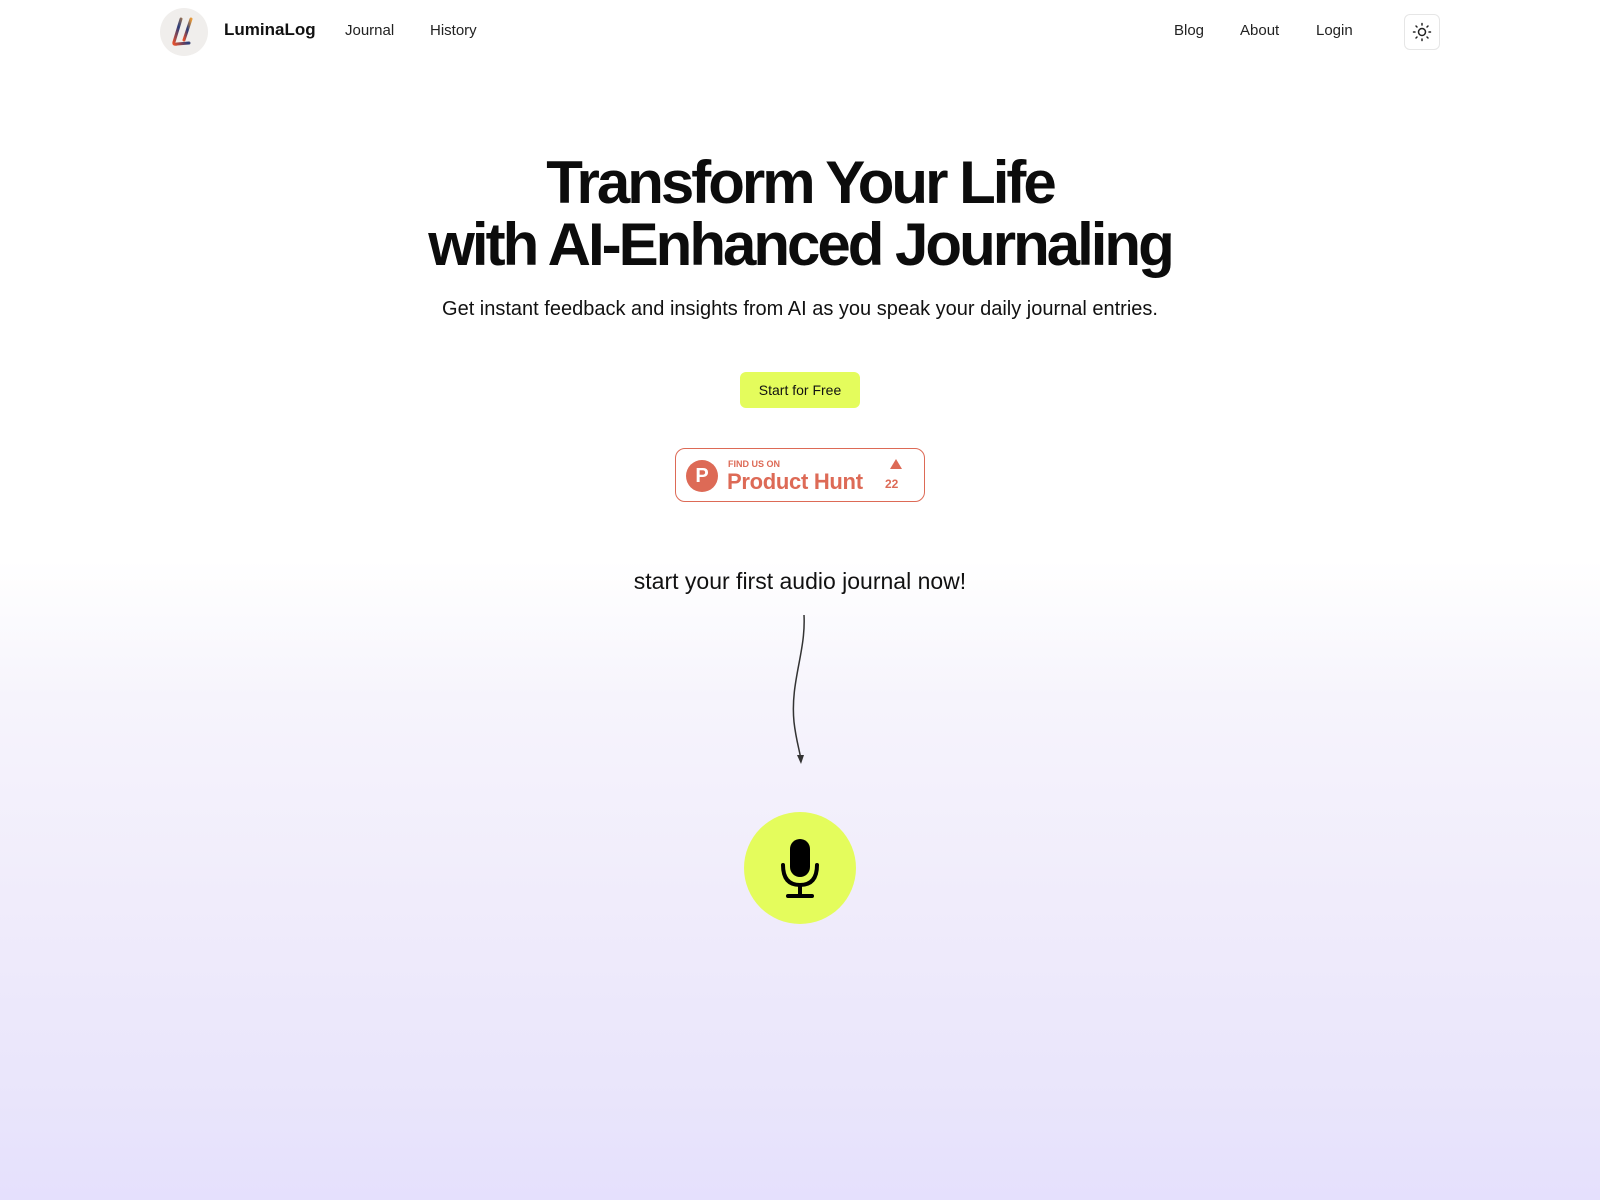 This screenshot has height=1200, width=1600. I want to click on product-hunt-badge: P FIND US ON Product Hunt 22, so click(800, 475).